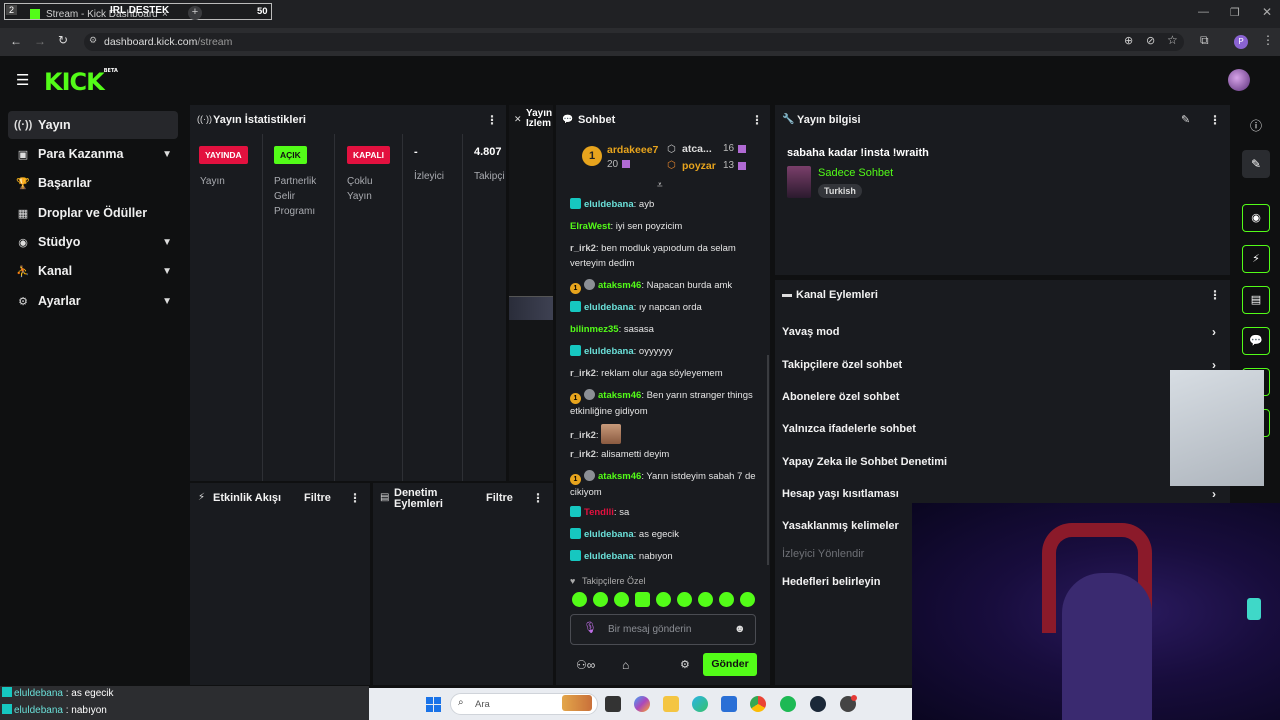 The width and height of the screenshot is (1280, 720). Describe the element at coordinates (634, 42) in the screenshot. I see `url-field: dashboard.kick.com/stream` at that location.